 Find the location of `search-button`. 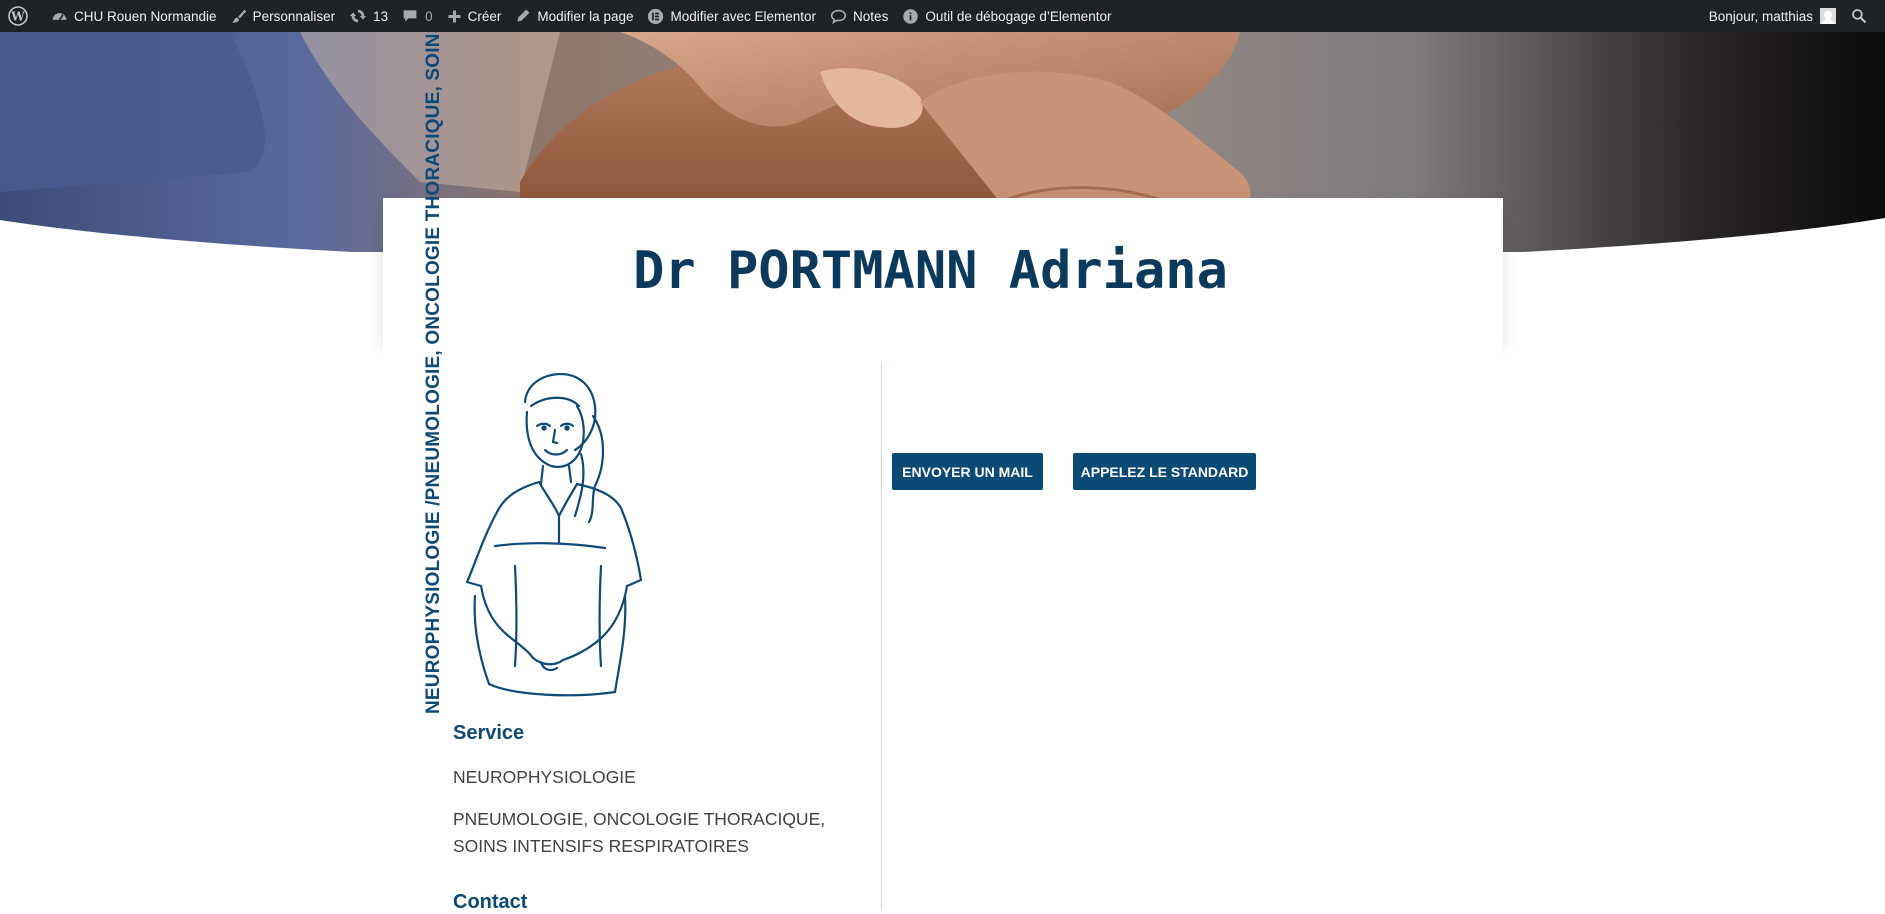

search-button is located at coordinates (1864, 16).